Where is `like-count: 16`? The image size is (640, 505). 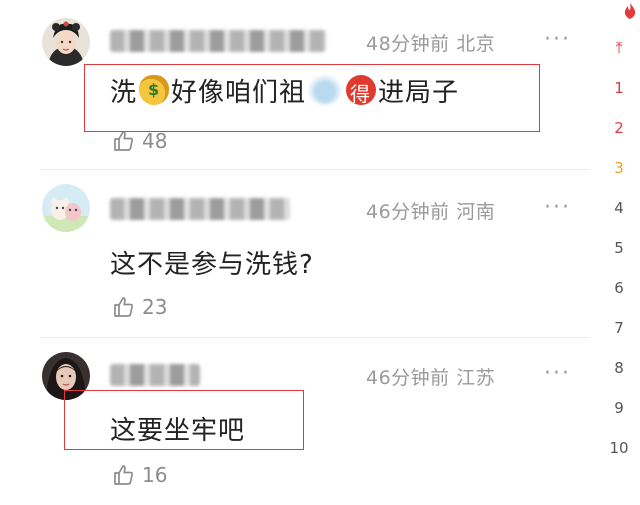 like-count: 16 is located at coordinates (155, 475).